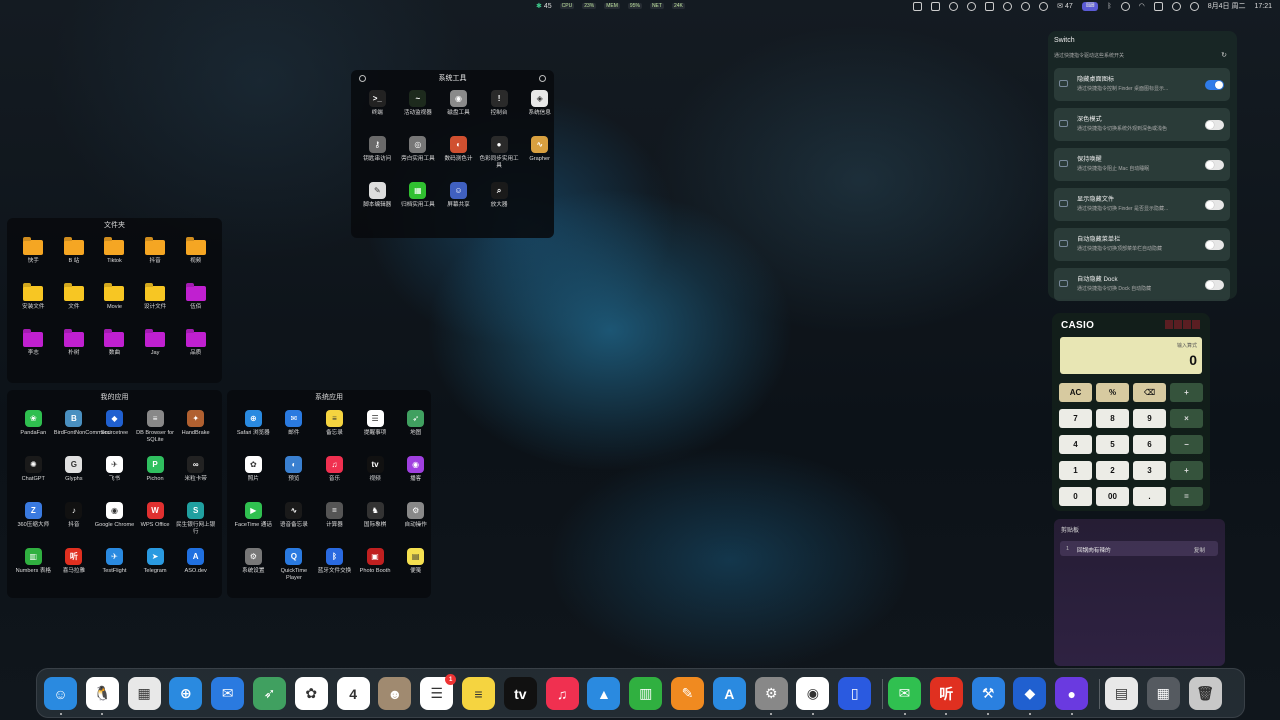  Describe the element at coordinates (458, 201) in the screenshot. I see `app-tile: ☺ 屏幕共享` at that location.